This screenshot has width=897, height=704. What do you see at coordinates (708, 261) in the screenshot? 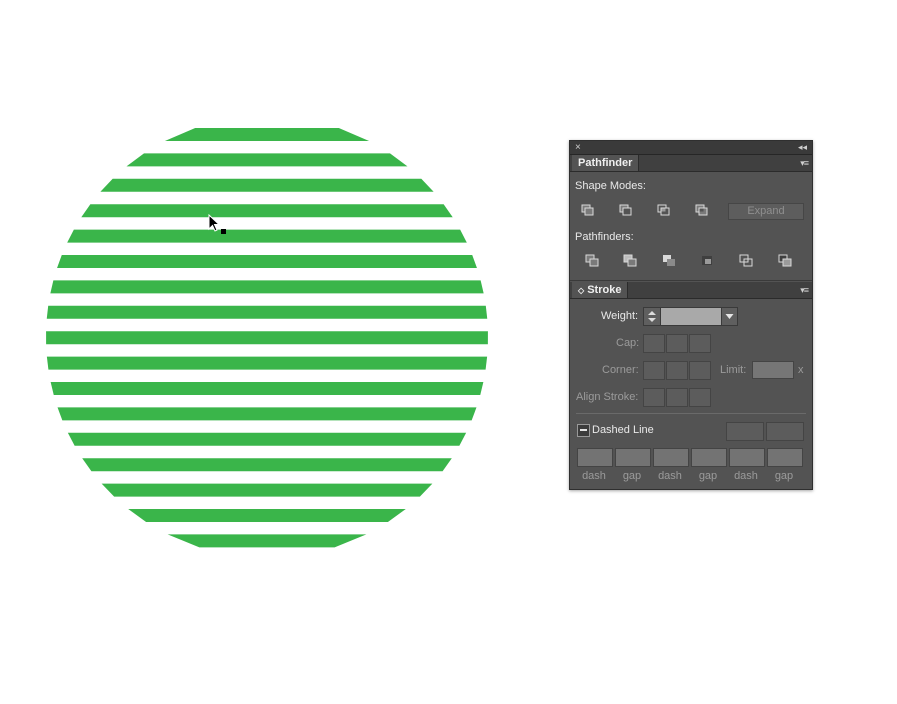
I see `crop-icon` at bounding box center [708, 261].